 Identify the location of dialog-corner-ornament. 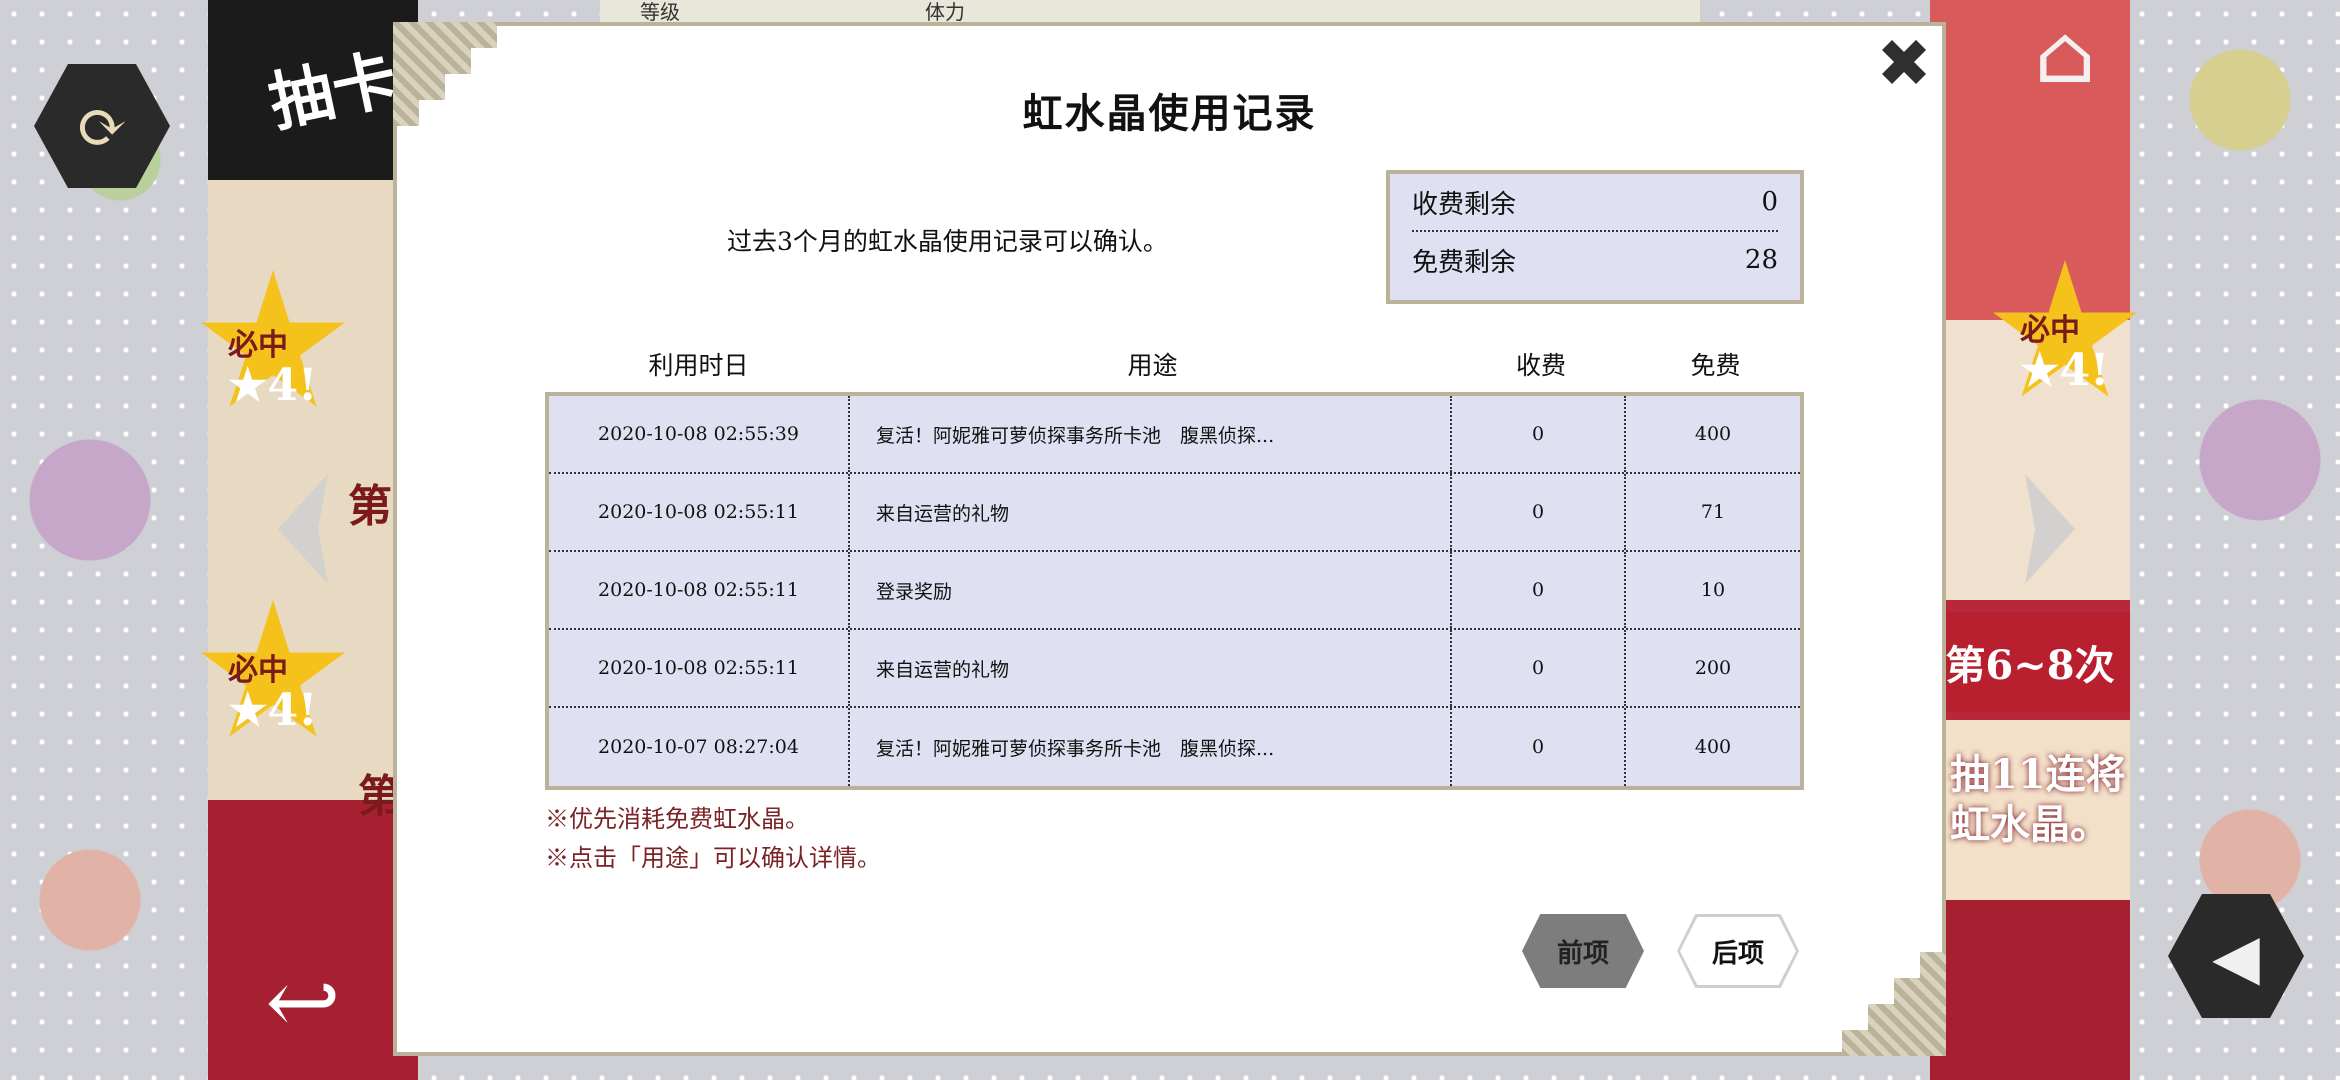
(1894, 1004).